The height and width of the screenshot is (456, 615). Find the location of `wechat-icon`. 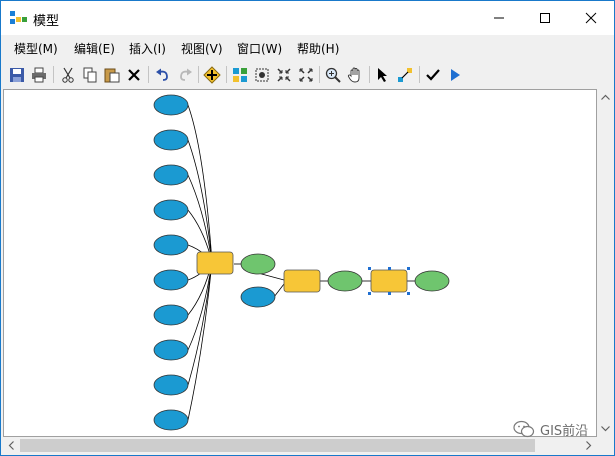

wechat-icon is located at coordinates (524, 429).